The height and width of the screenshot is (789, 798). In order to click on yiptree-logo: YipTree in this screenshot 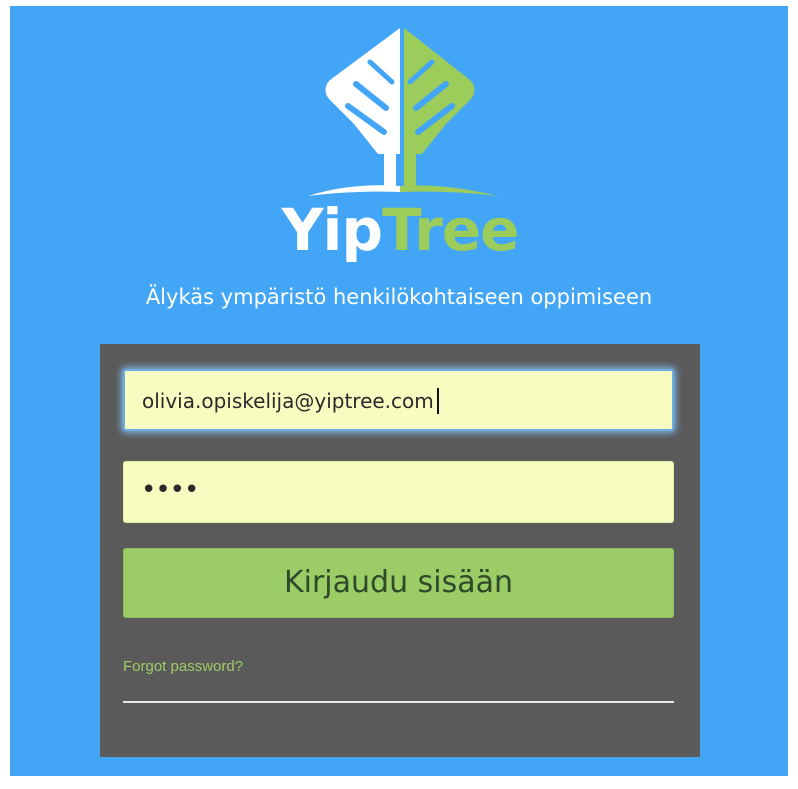, I will do `click(400, 146)`.